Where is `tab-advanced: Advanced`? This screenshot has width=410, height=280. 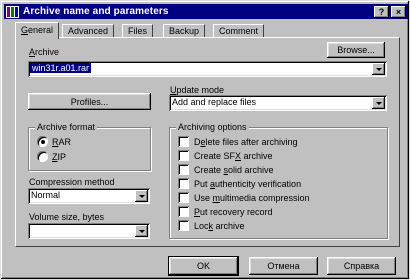 tab-advanced: Advanced is located at coordinates (88, 31).